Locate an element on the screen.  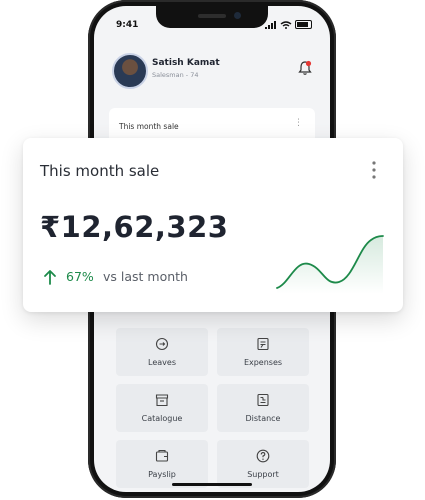
tile-payslip: Payslip is located at coordinates (162, 464).